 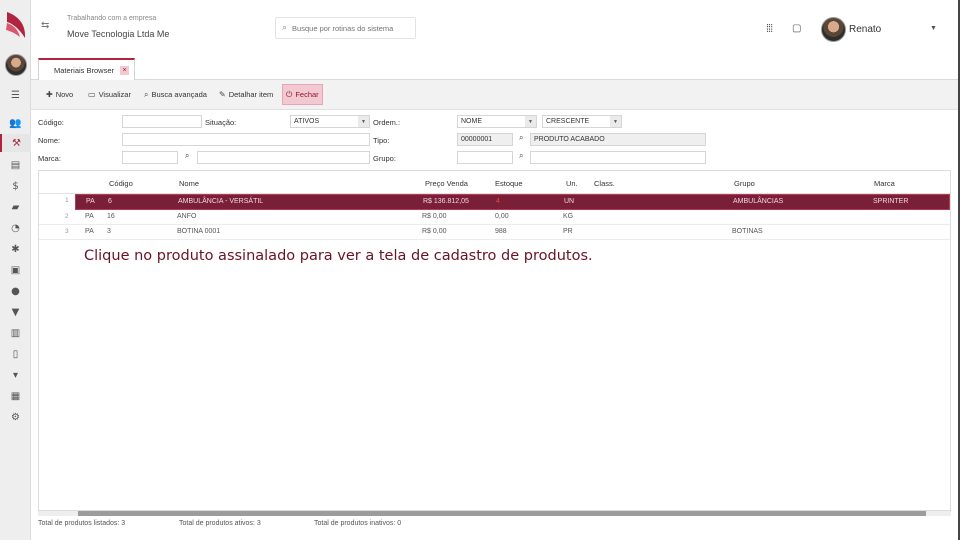 What do you see at coordinates (568, 231) in the screenshot?
I see `cell-un: PR` at bounding box center [568, 231].